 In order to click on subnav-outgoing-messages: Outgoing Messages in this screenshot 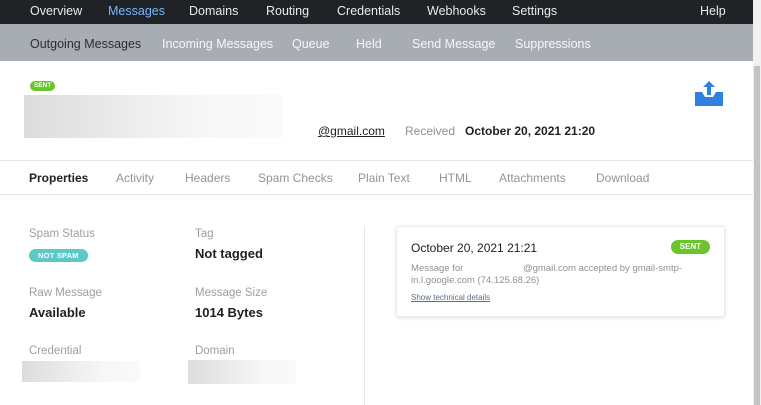, I will do `click(85, 44)`.